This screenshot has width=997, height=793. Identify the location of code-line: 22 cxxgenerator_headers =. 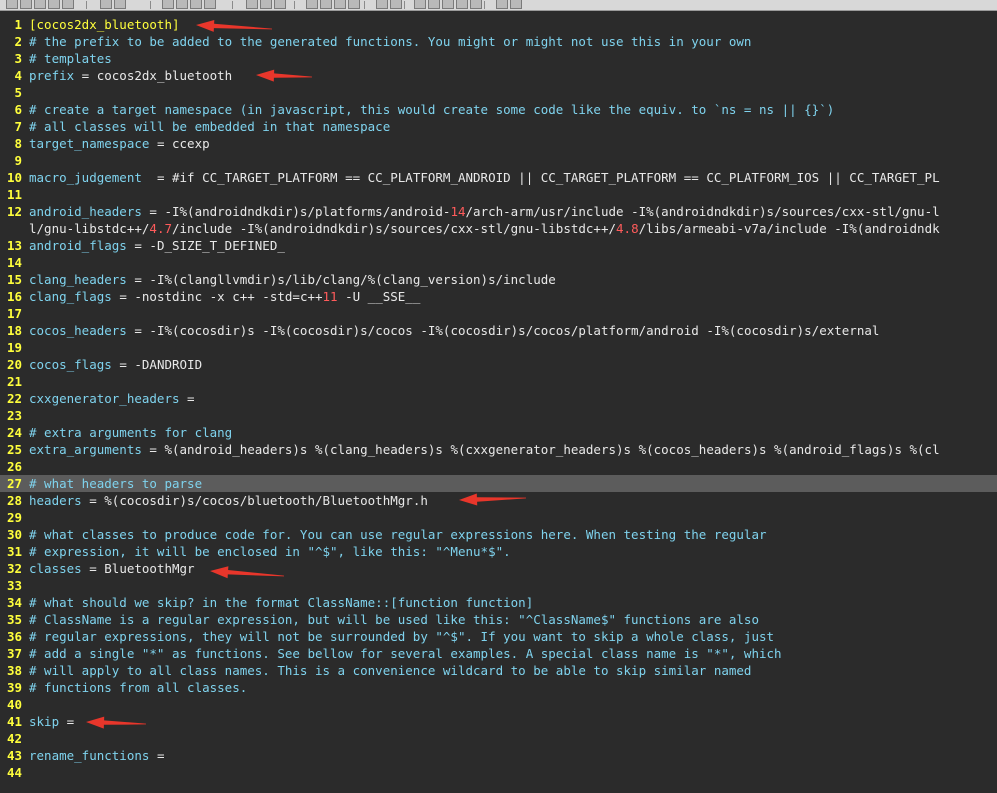
(498, 398).